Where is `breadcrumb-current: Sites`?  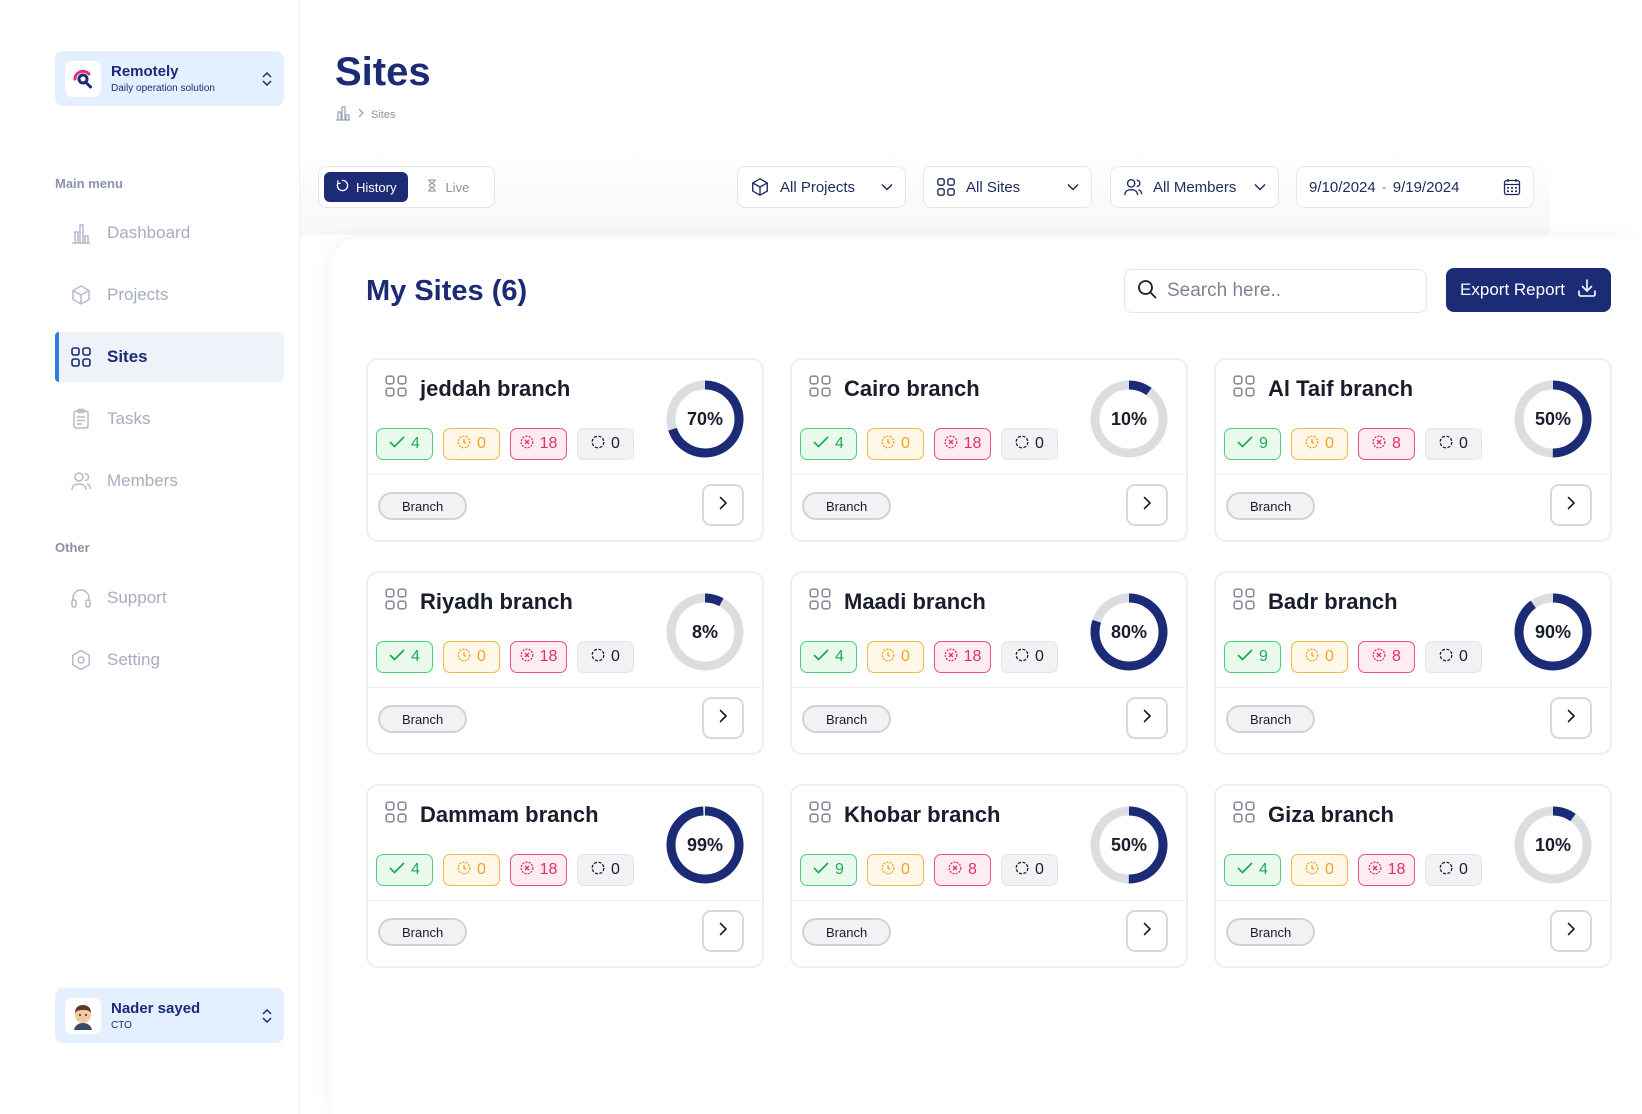
breadcrumb-current: Sites is located at coordinates (383, 114).